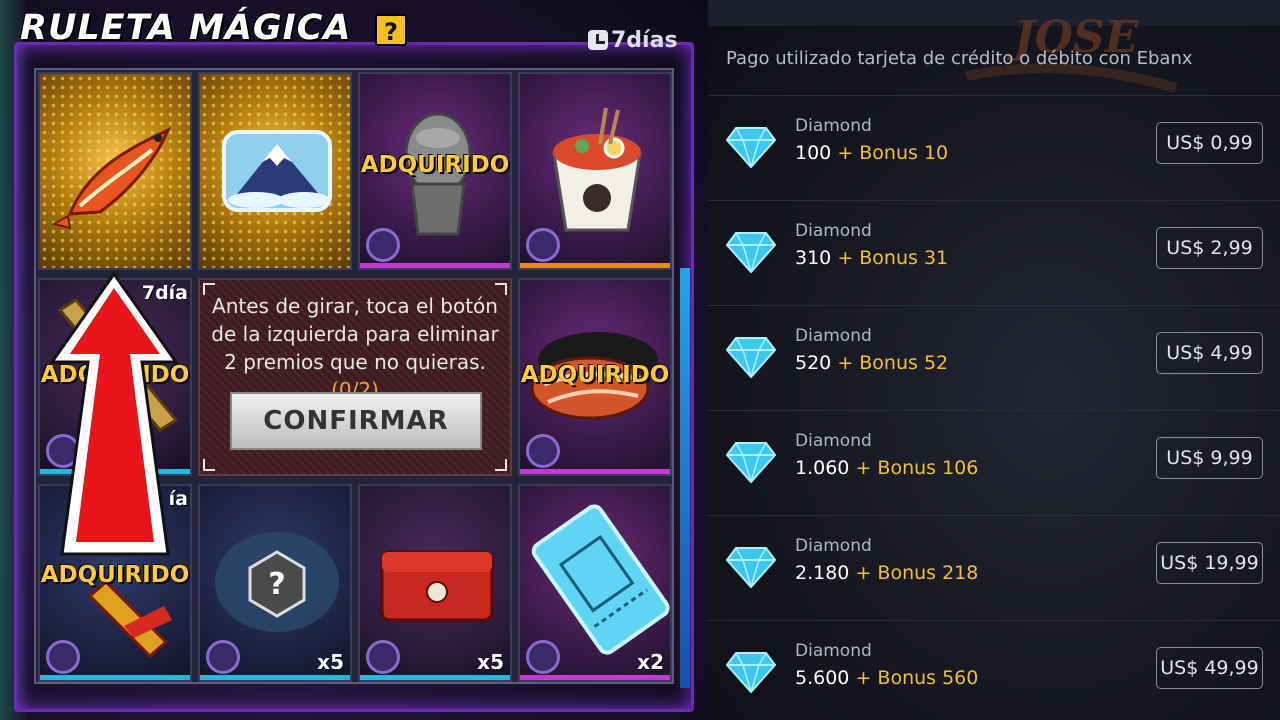 The image size is (1280, 720). I want to click on prize-mystery-bundle: ? x5, so click(275, 583).